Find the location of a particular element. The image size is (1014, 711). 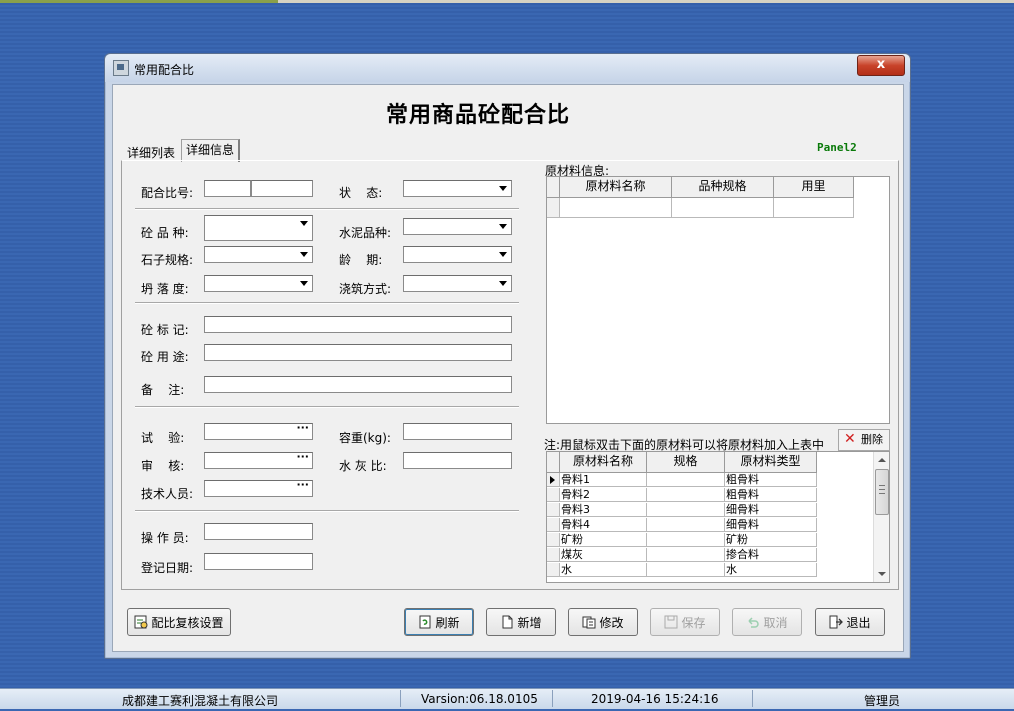

window-title: 常用配合比 is located at coordinates (164, 70).